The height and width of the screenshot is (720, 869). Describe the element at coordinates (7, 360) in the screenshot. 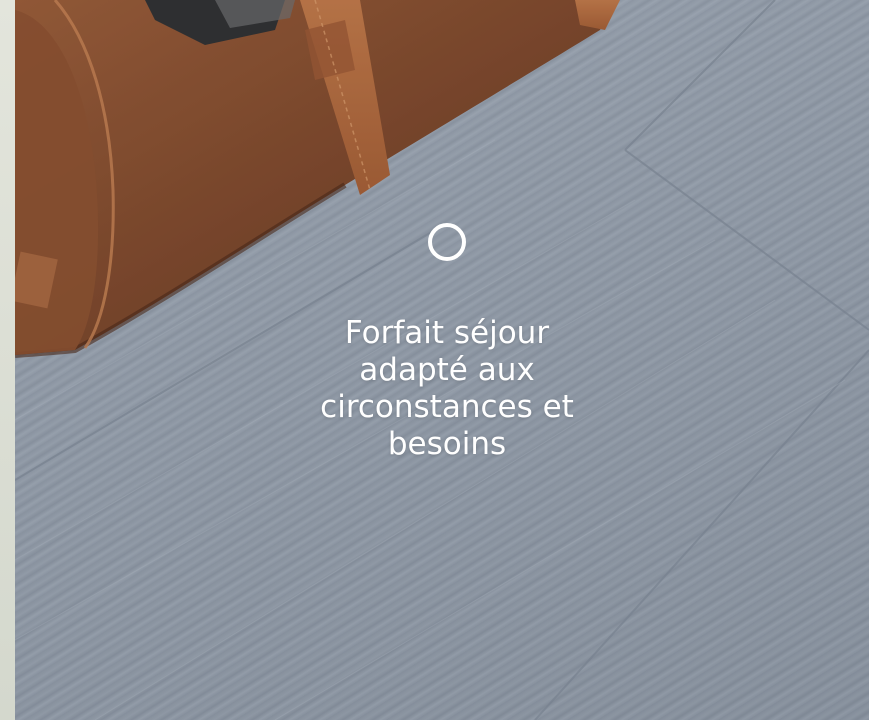

I see `left-edge-strip` at that location.